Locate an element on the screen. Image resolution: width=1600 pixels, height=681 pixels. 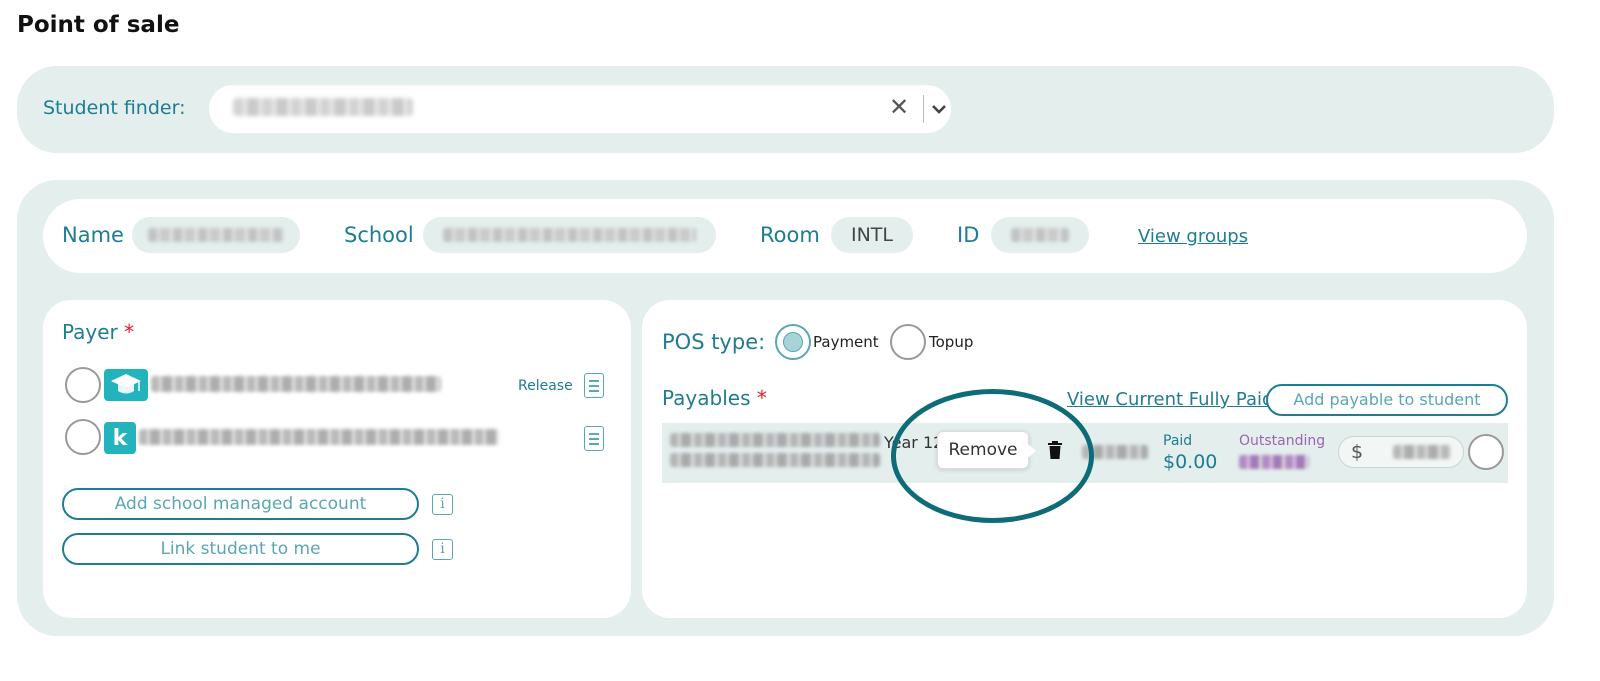
student-finder-value is located at coordinates (323, 107).